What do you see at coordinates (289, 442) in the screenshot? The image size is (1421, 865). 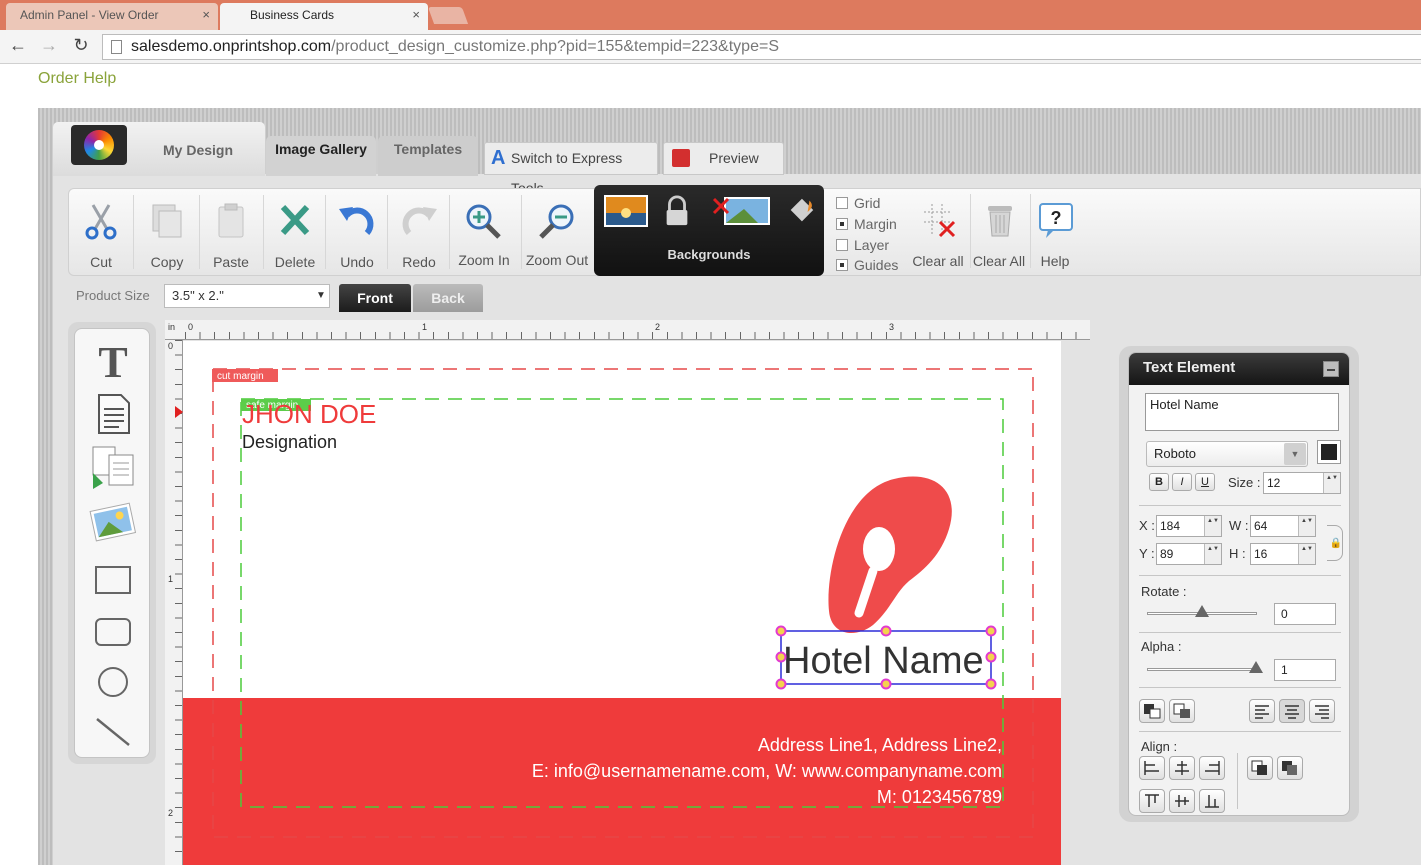 I see `card-designation-text: Designation` at bounding box center [289, 442].